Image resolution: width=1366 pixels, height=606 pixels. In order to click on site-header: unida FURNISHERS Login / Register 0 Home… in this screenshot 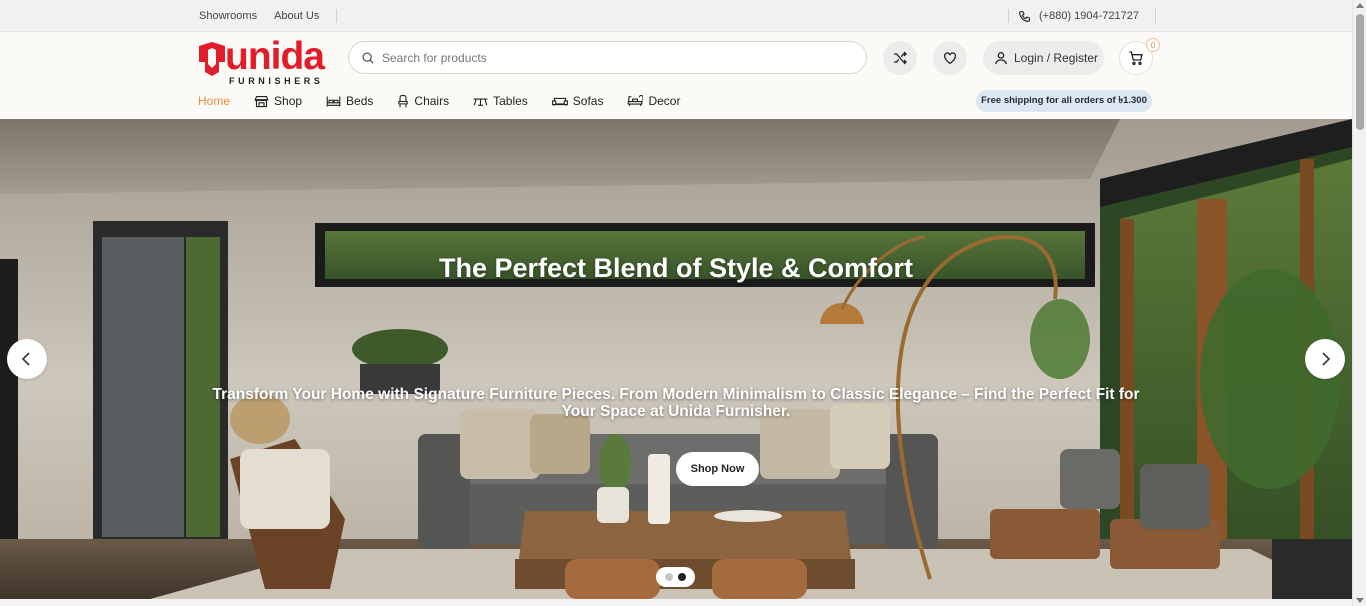, I will do `click(676, 75)`.